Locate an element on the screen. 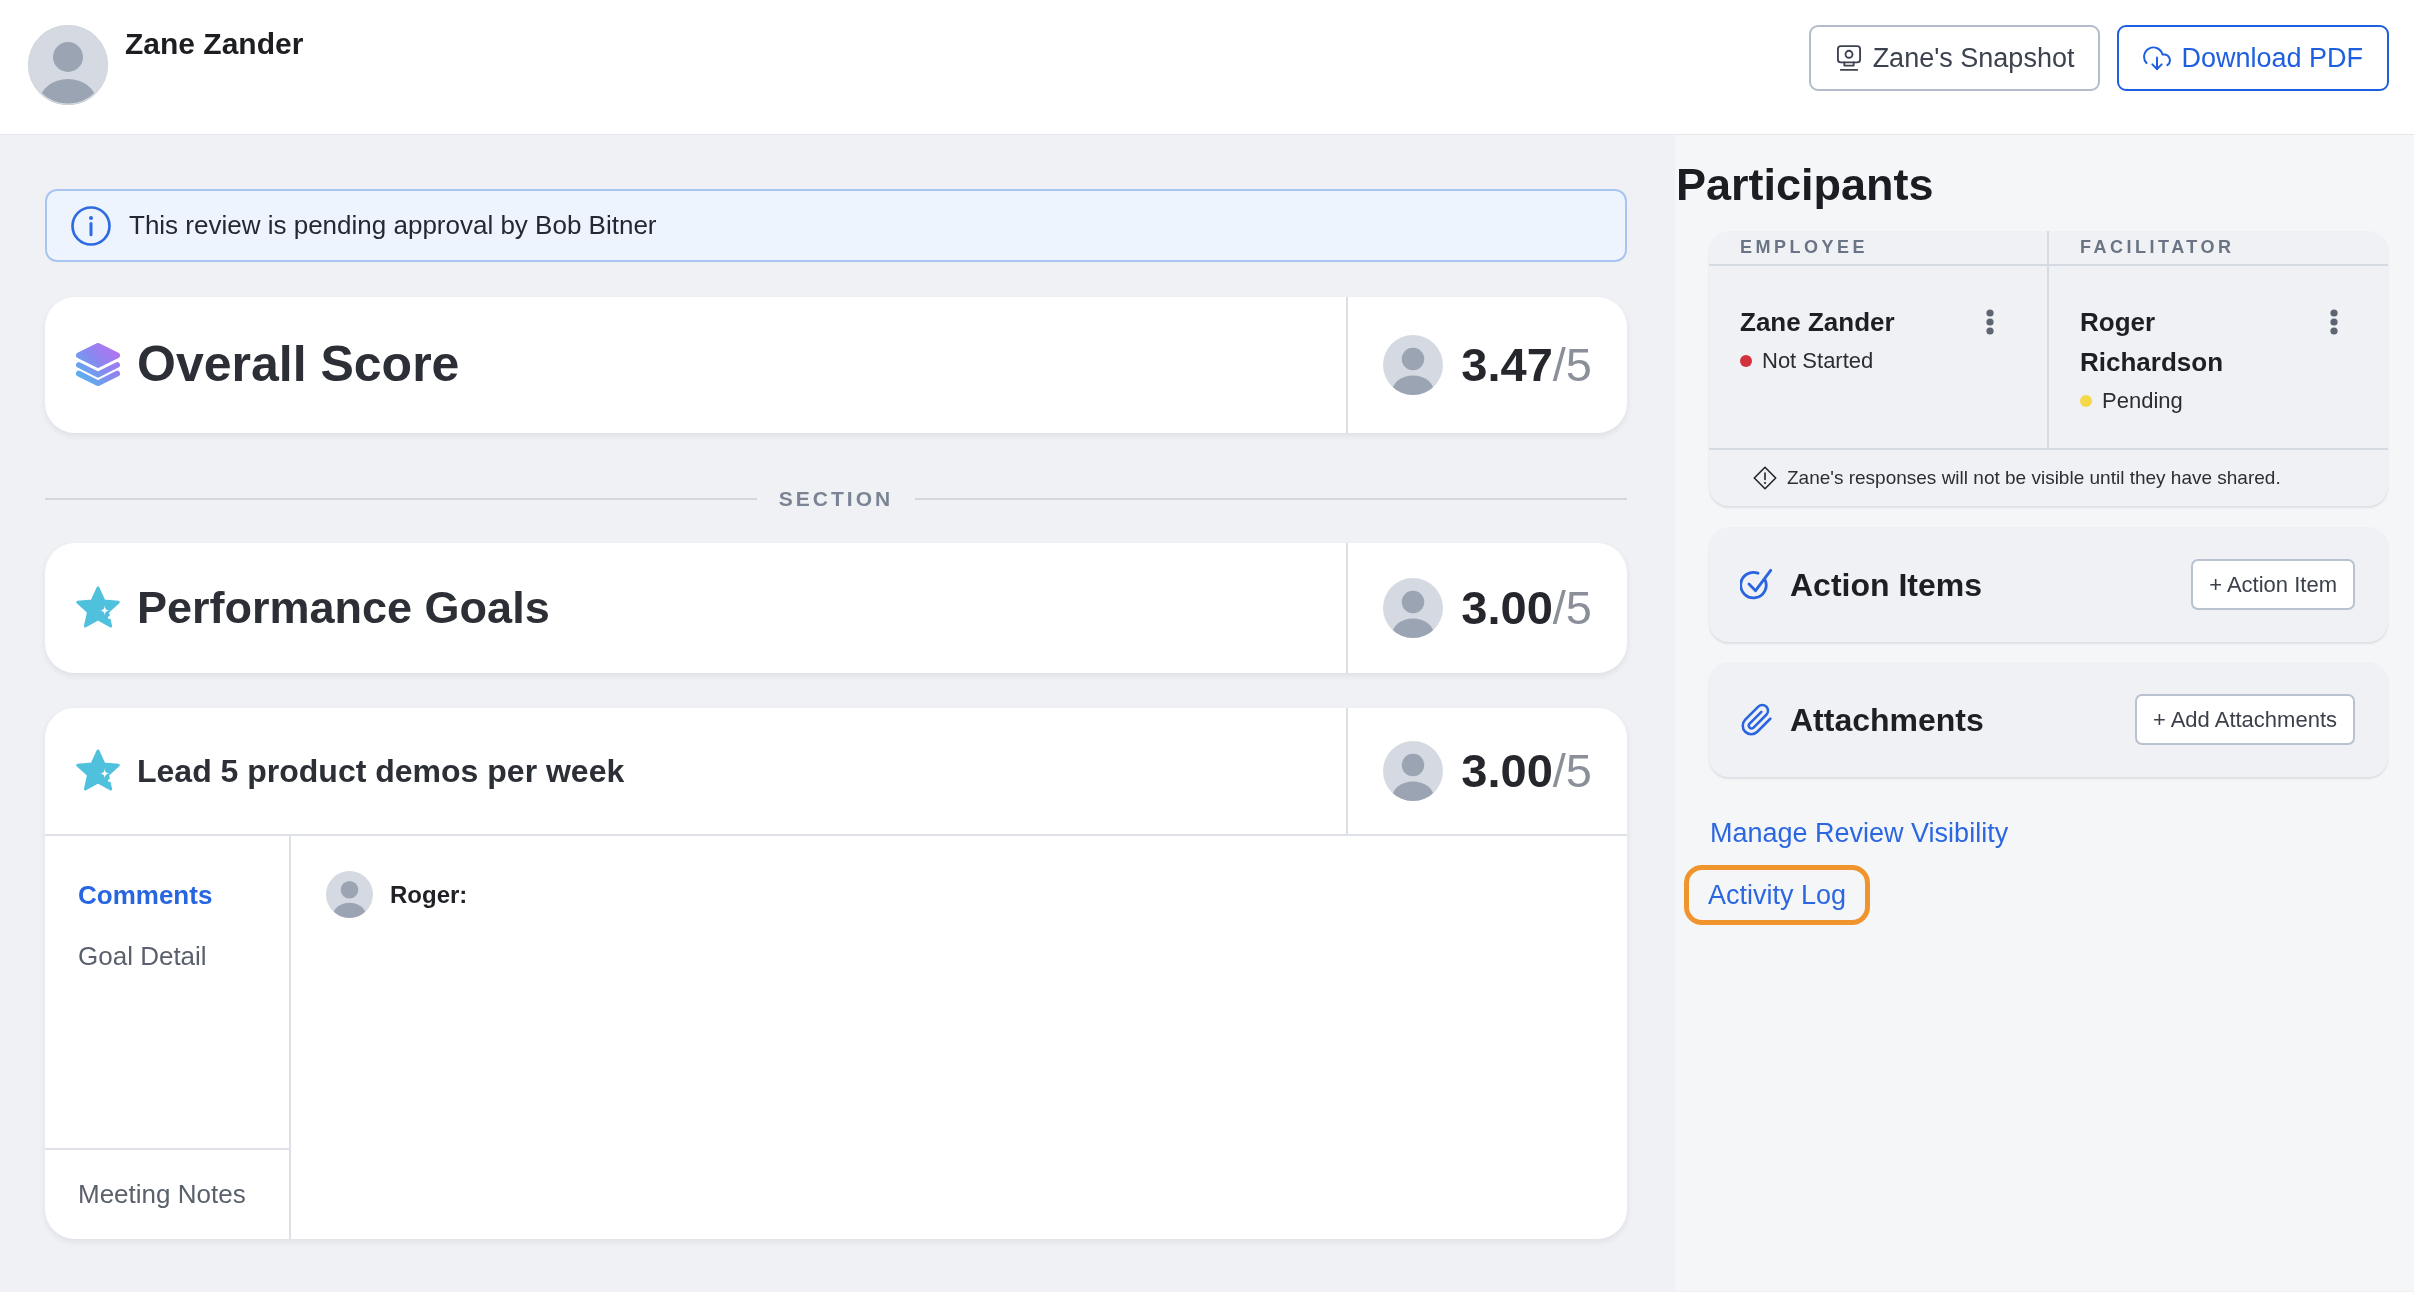  panel-title: Action Items is located at coordinates (1886, 585).